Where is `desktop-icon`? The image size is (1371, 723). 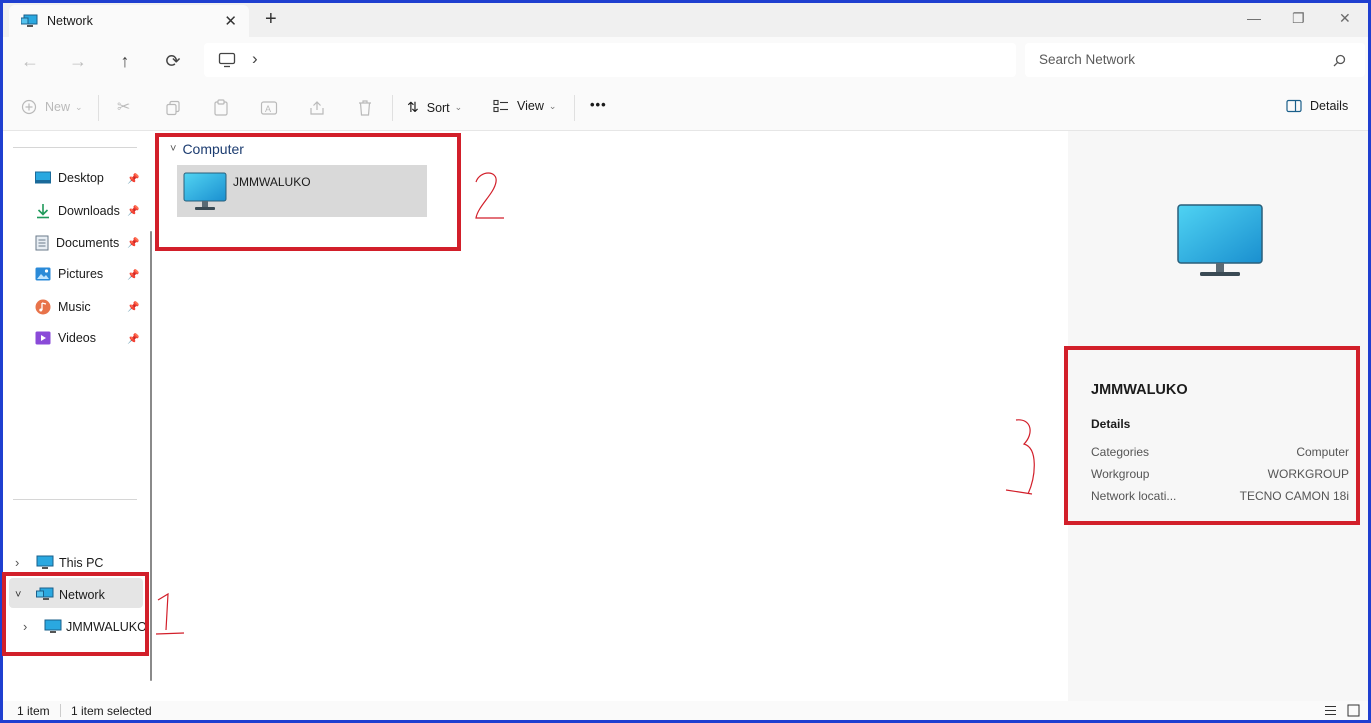 desktop-icon is located at coordinates (43, 177).